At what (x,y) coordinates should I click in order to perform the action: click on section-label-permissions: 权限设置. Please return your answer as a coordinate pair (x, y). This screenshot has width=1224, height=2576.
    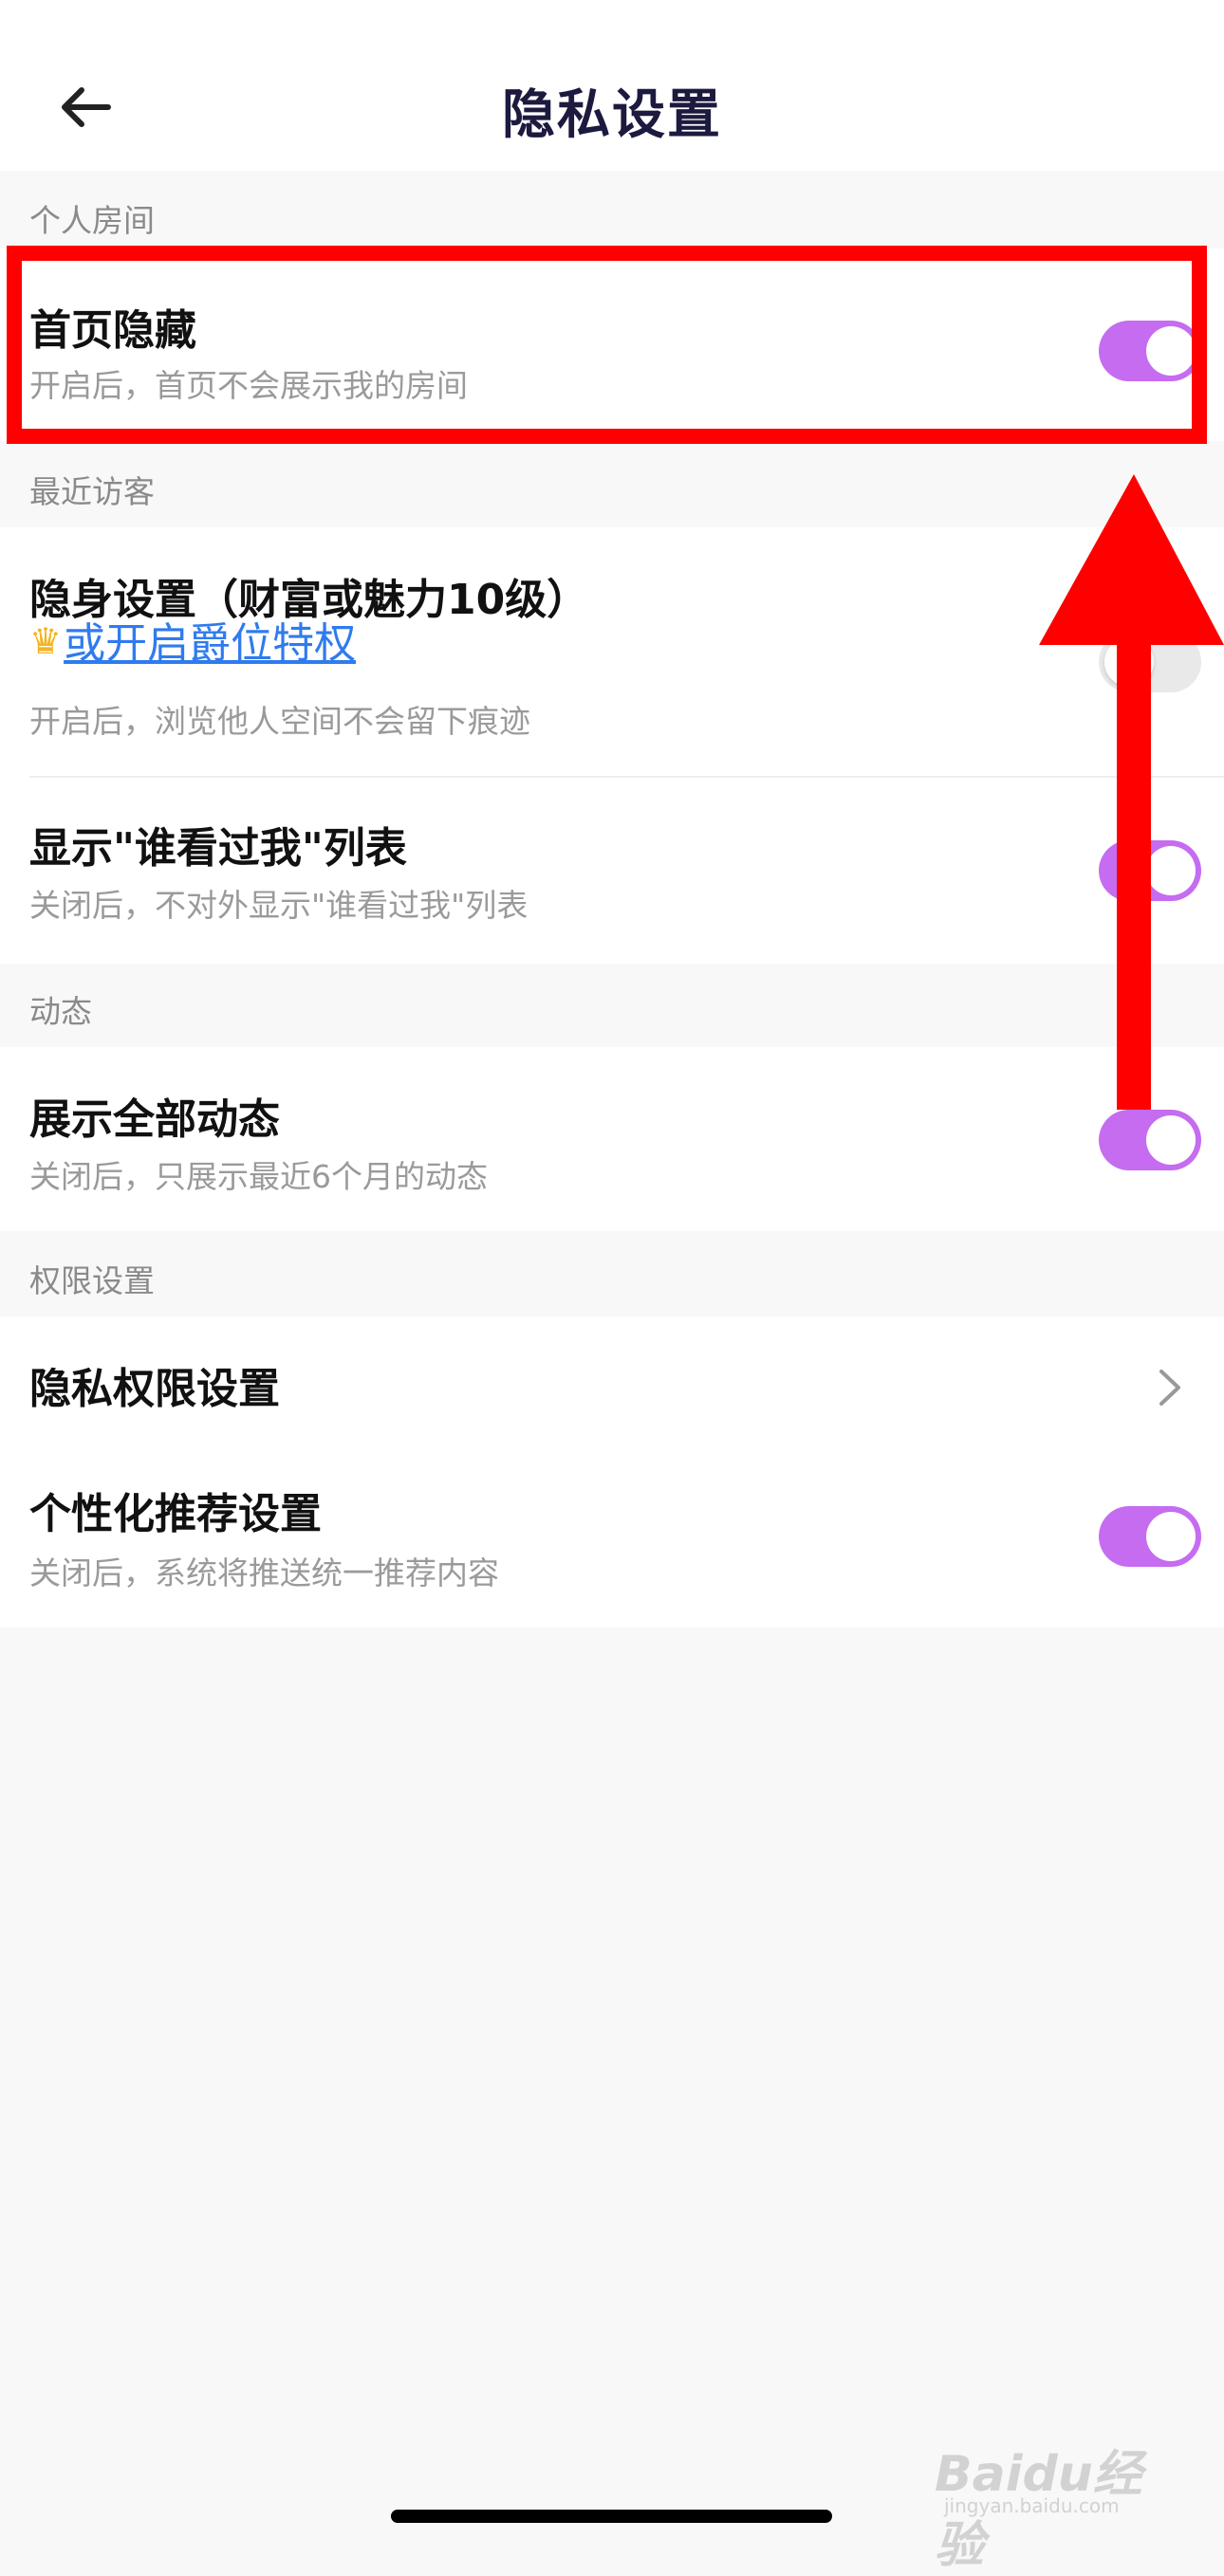
    Looking at the image, I should click on (92, 1280).